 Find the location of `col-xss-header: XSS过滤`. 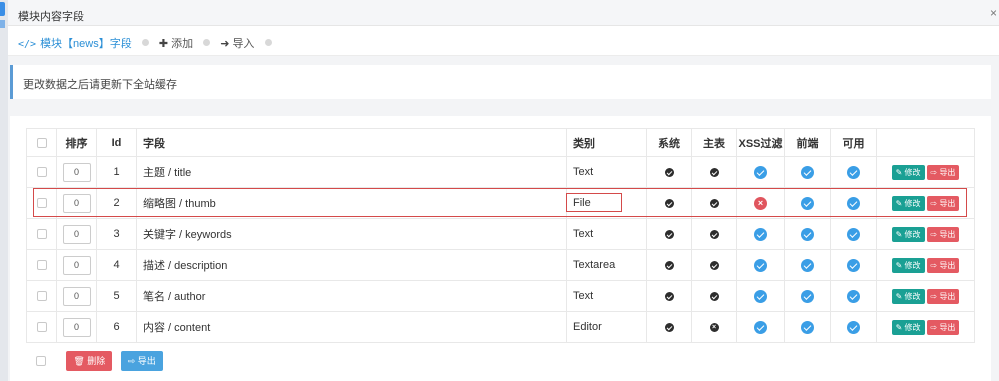

col-xss-header: XSS过滤 is located at coordinates (760, 142).